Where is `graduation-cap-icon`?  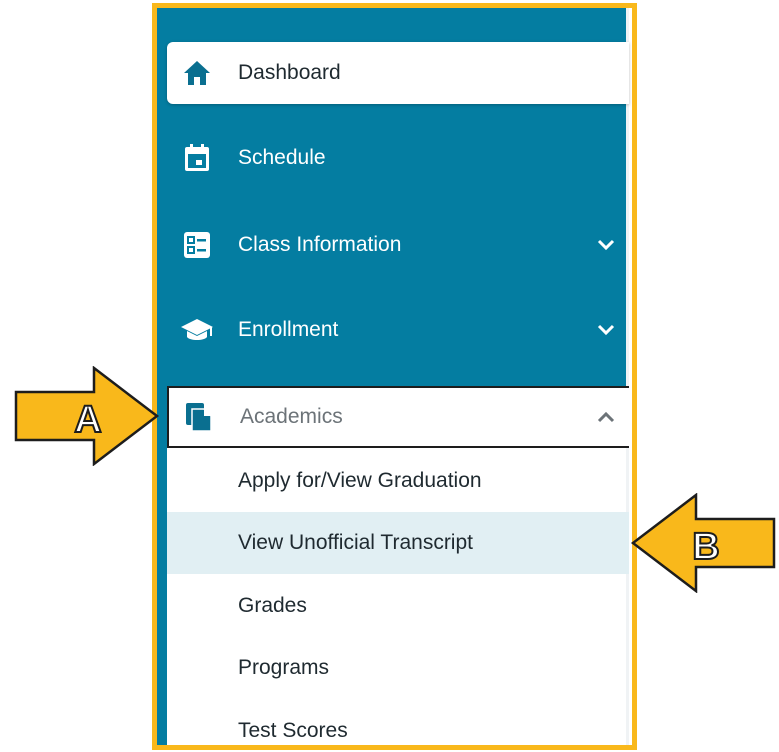
graduation-cap-icon is located at coordinates (197, 330).